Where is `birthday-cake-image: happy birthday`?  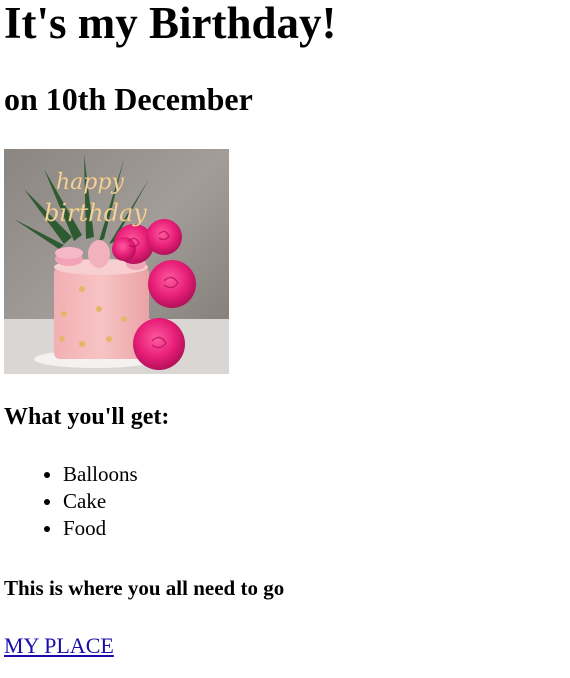
birthday-cake-image: happy birthday is located at coordinates (116, 261).